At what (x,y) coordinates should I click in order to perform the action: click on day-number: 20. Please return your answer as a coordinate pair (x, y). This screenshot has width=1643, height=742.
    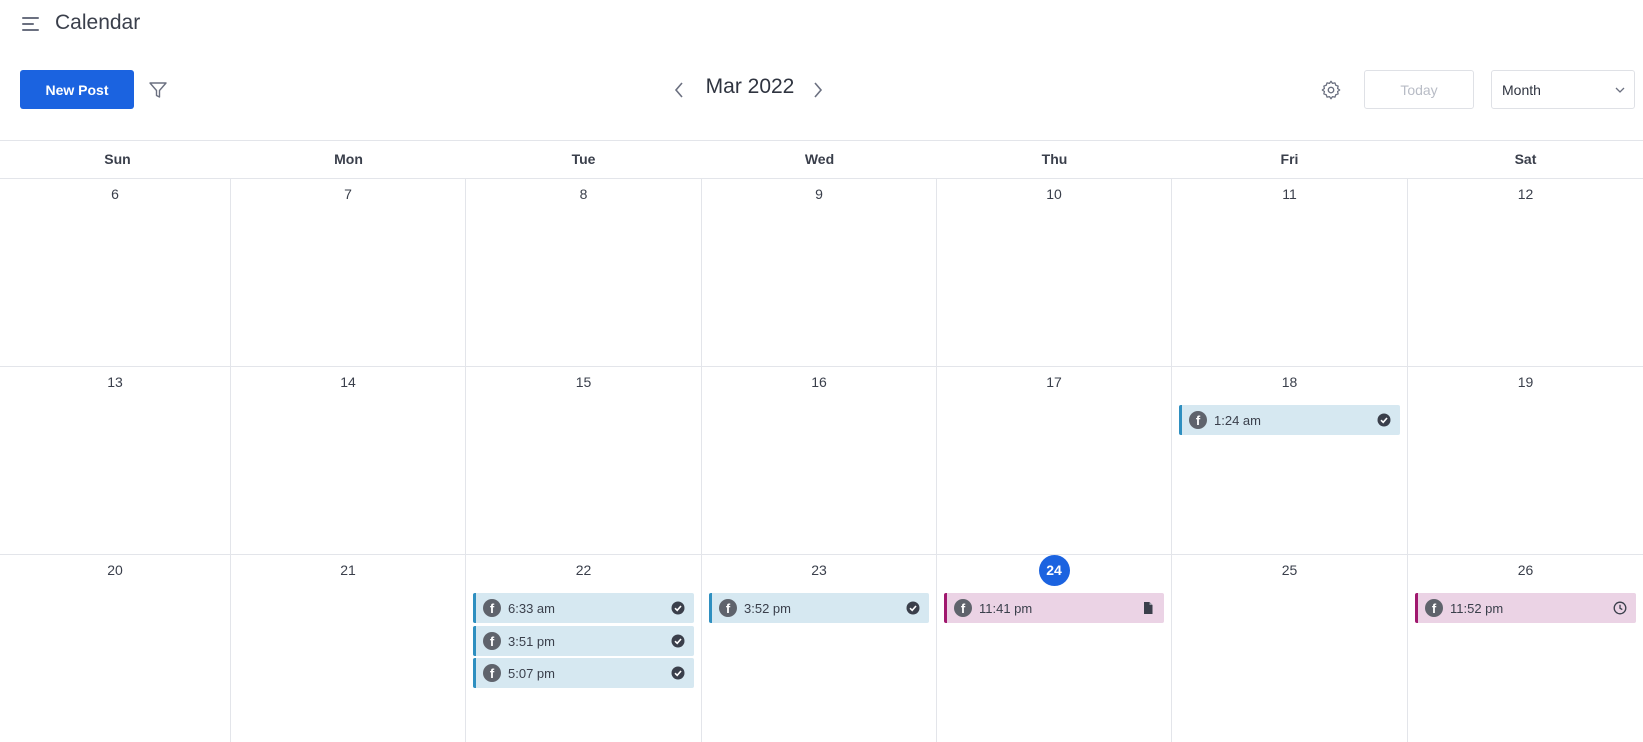
    Looking at the image, I should click on (115, 570).